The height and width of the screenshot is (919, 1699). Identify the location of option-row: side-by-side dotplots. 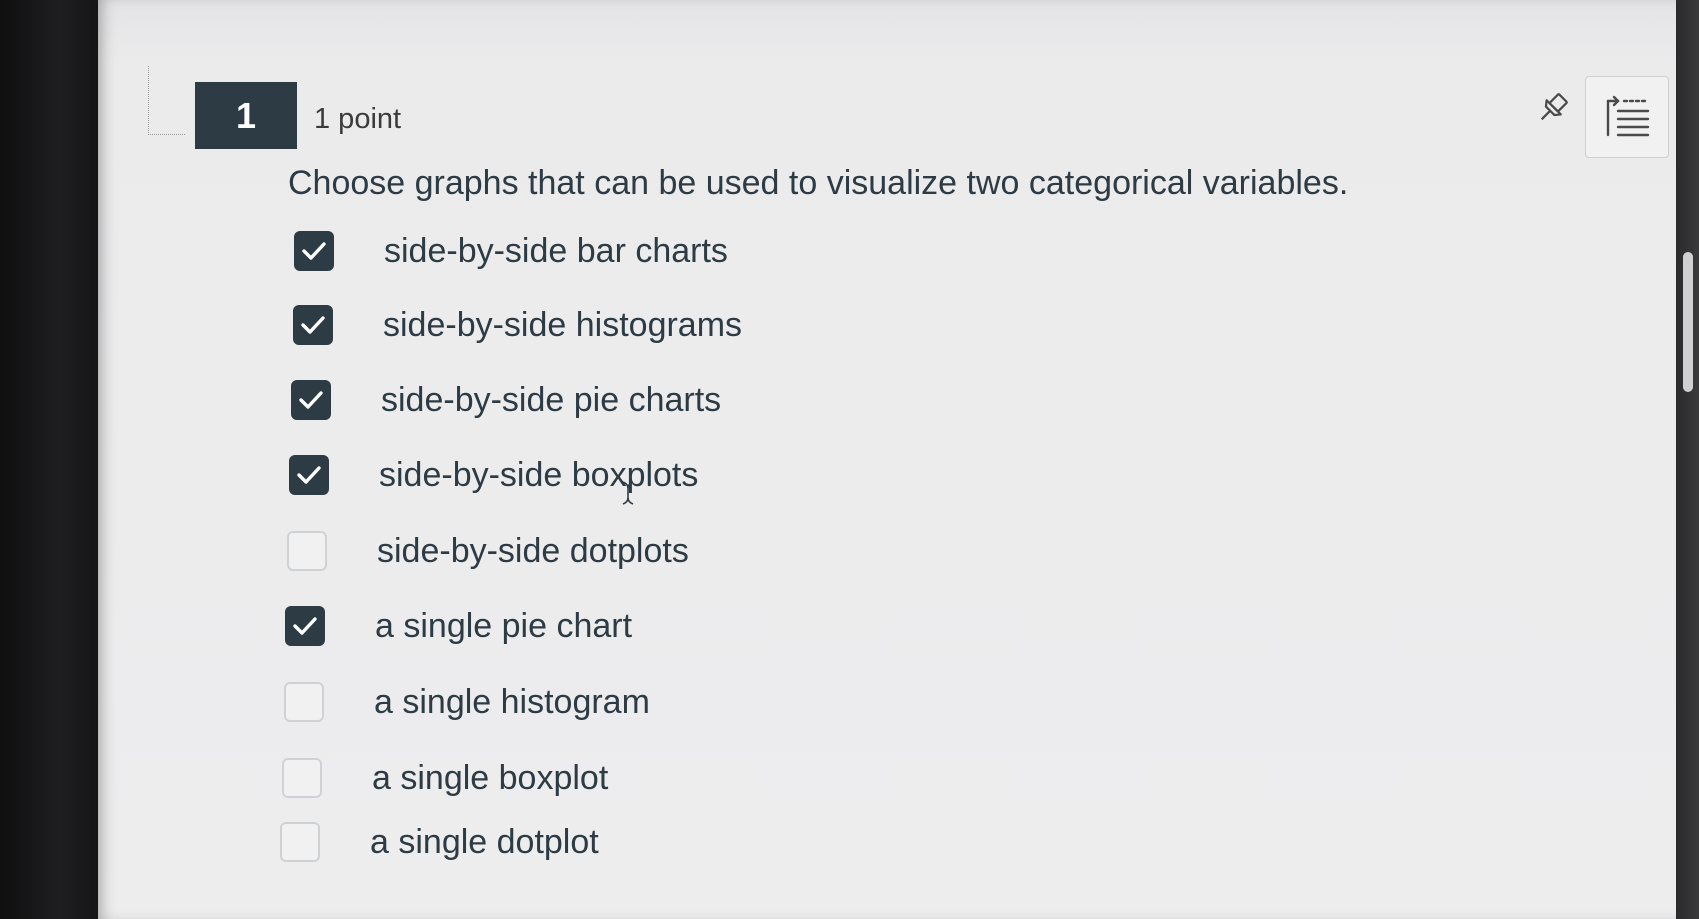
(488, 551).